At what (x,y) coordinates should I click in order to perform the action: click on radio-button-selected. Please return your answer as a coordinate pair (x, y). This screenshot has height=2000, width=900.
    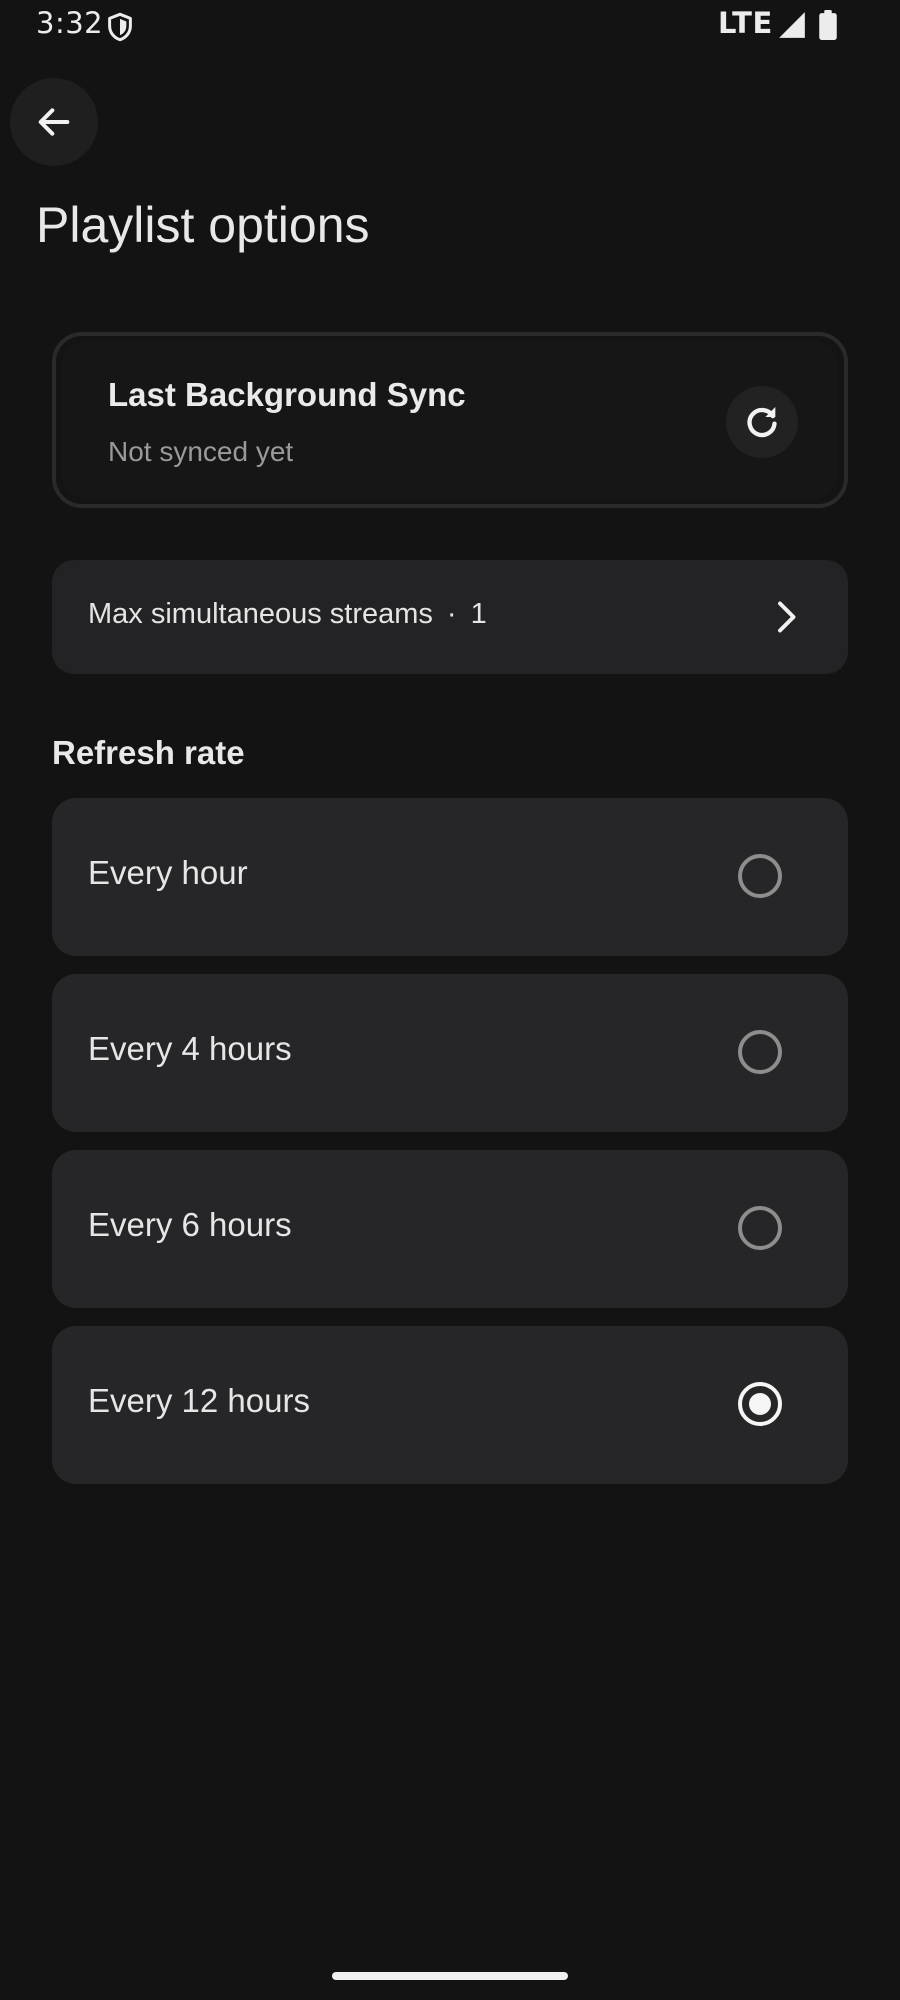
    Looking at the image, I should click on (760, 1404).